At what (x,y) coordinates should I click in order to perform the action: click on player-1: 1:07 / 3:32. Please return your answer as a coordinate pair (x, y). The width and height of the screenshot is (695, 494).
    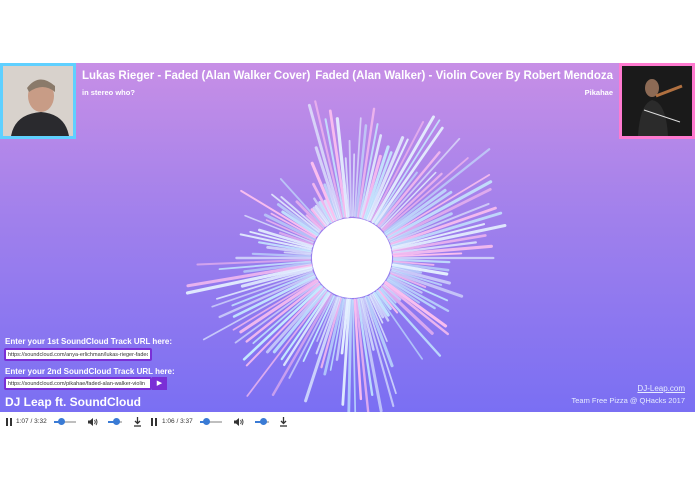
    Looking at the image, I should click on (75, 422).